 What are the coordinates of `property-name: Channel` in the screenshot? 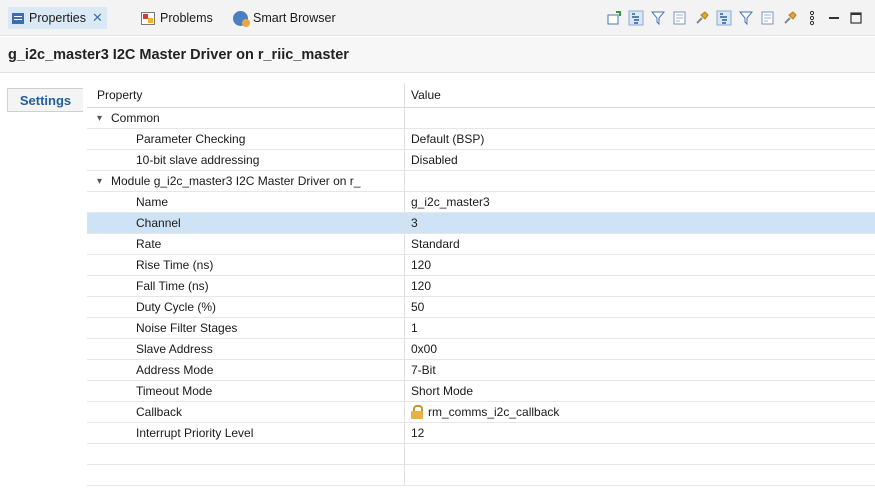 It's located at (246, 223).